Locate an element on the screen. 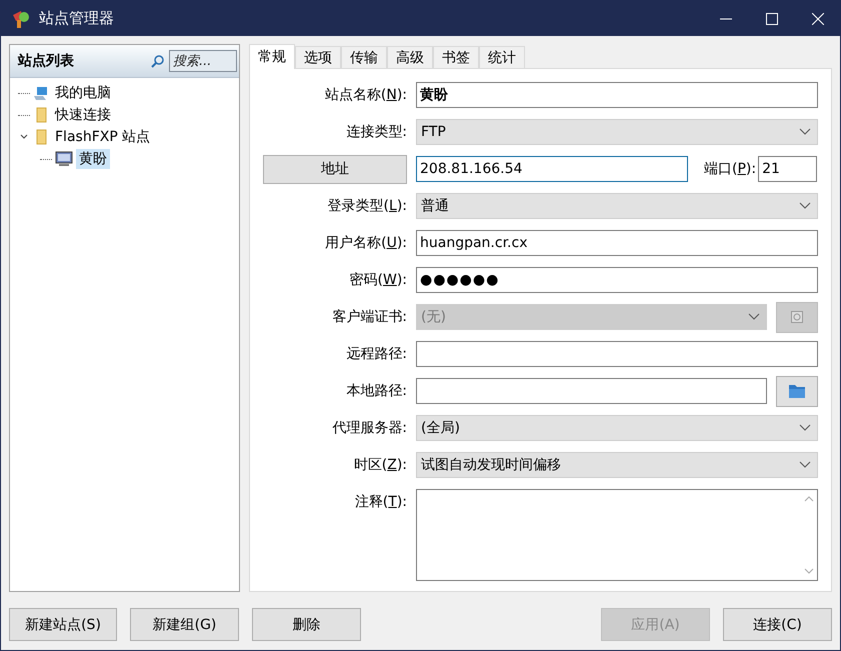 The height and width of the screenshot is (651, 841). dropdown: 普通 is located at coordinates (617, 206).